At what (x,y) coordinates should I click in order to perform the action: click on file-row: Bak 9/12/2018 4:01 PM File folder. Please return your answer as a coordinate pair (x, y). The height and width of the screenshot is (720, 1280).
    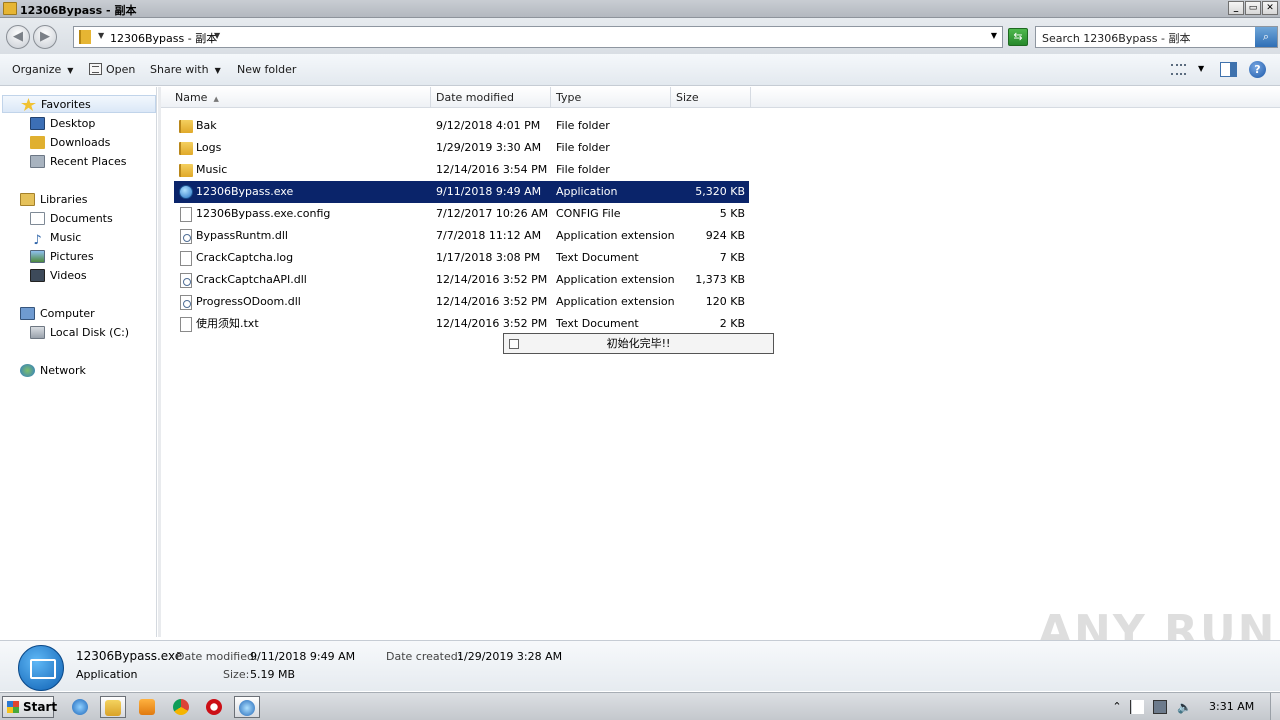
    Looking at the image, I should click on (461, 126).